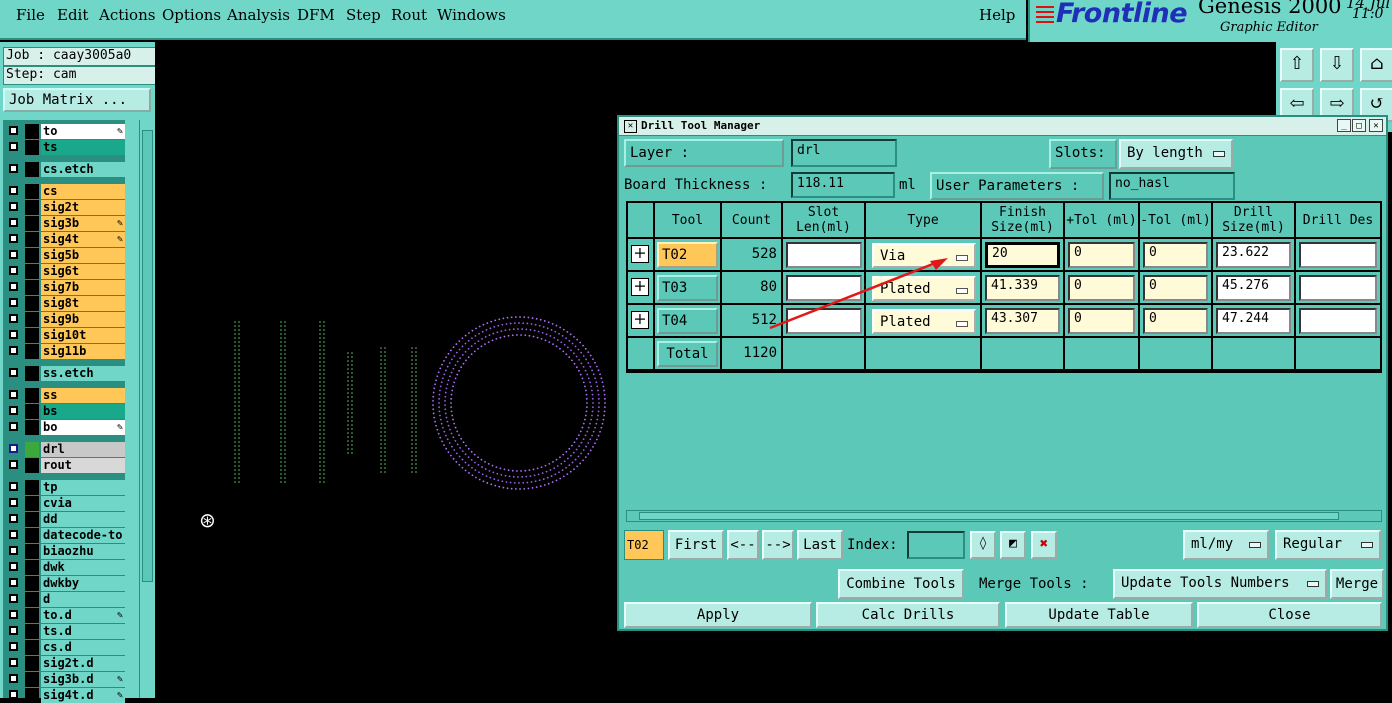 The width and height of the screenshot is (1392, 703). What do you see at coordinates (191, 15) in the screenshot?
I see `menu-options: Options` at bounding box center [191, 15].